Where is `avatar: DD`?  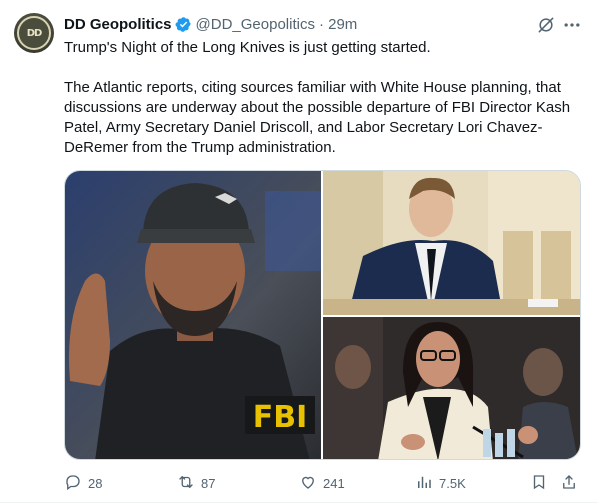
avatar: DD is located at coordinates (34, 33).